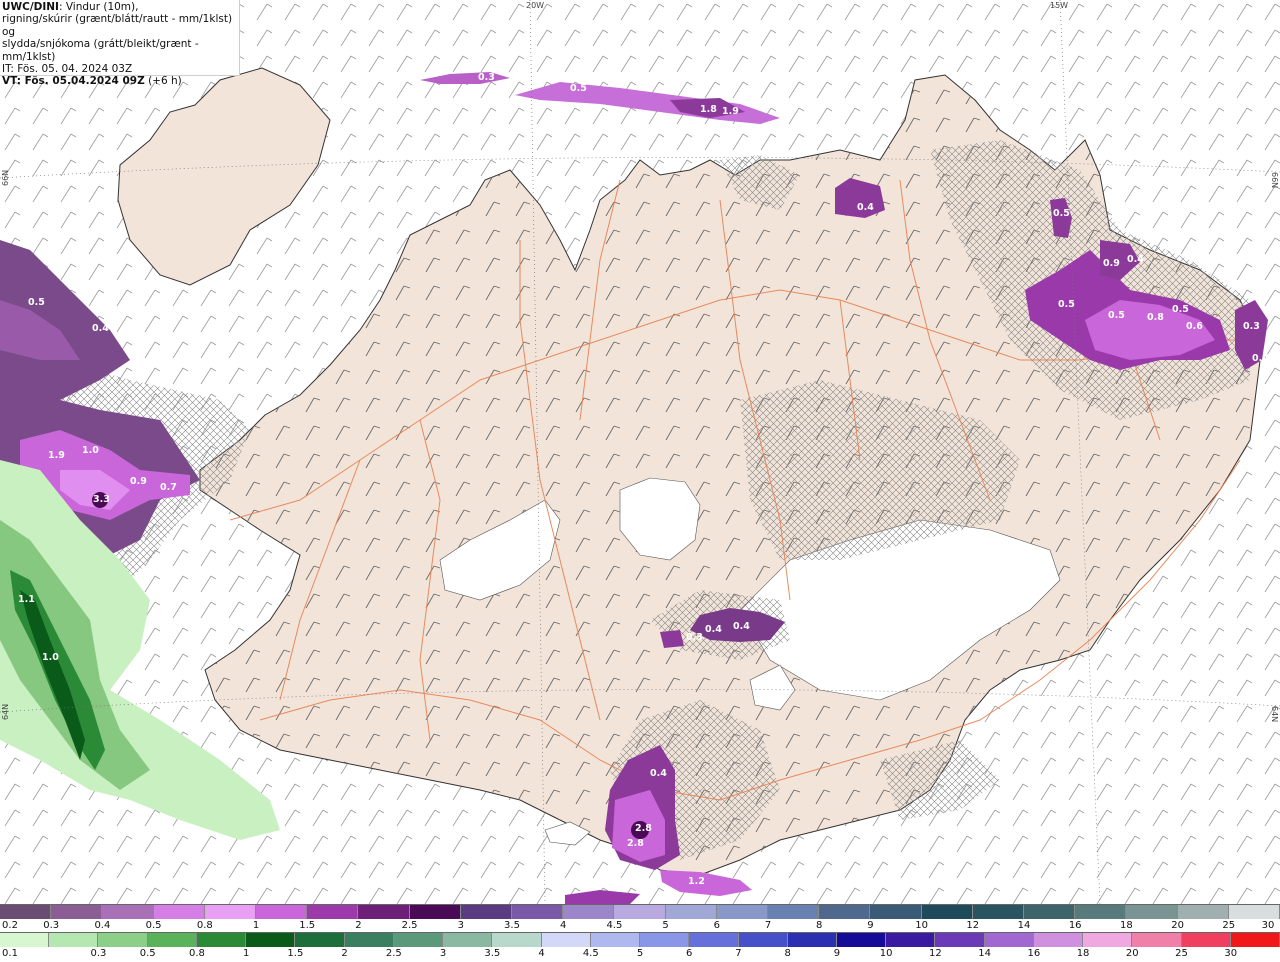  I want to click on title-line: UWC/DINI: Vindur (10m),, so click(119, 7).